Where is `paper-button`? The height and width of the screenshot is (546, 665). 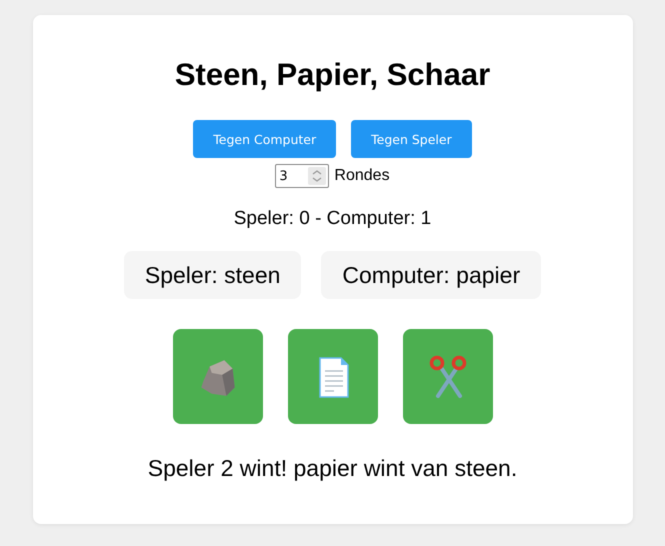
paper-button is located at coordinates (333, 376).